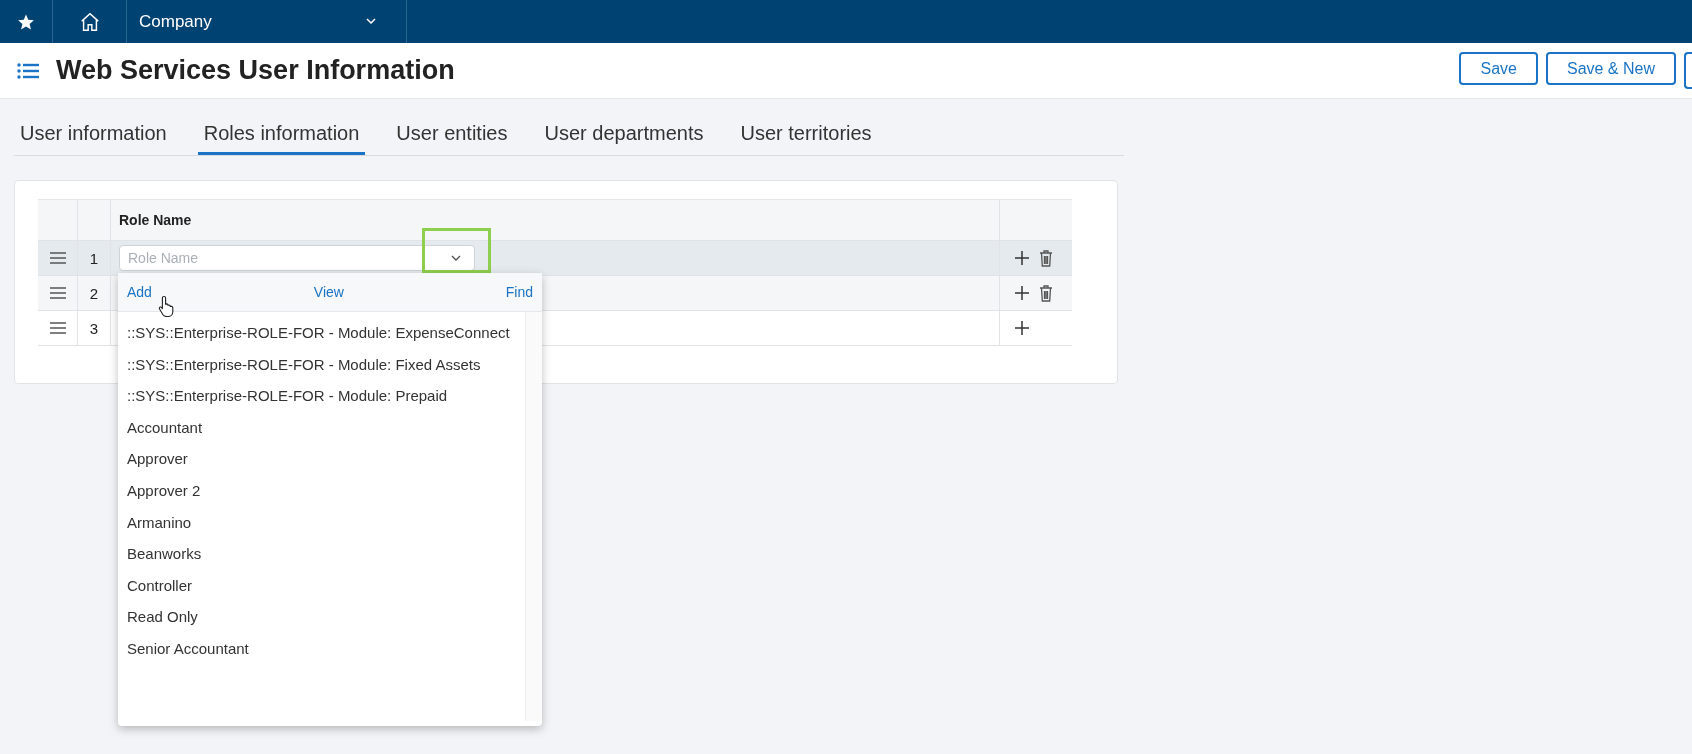 The height and width of the screenshot is (754, 1692). What do you see at coordinates (281, 136) in the screenshot?
I see `tab: Roles information` at bounding box center [281, 136].